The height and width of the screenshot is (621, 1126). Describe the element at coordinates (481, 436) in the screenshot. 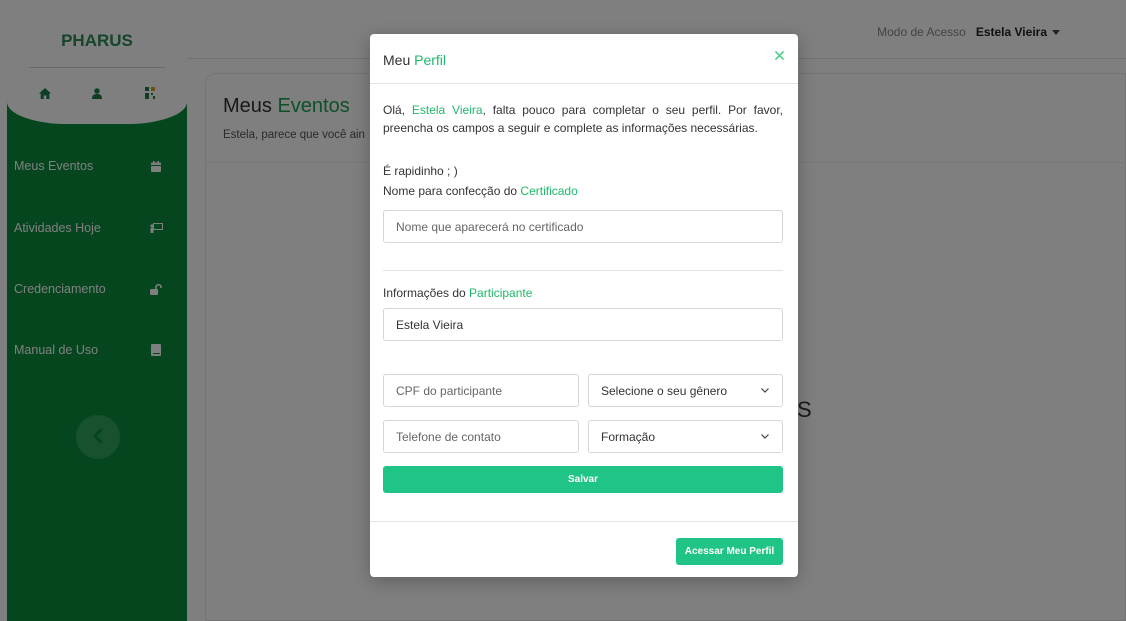

I see `phone-input` at that location.